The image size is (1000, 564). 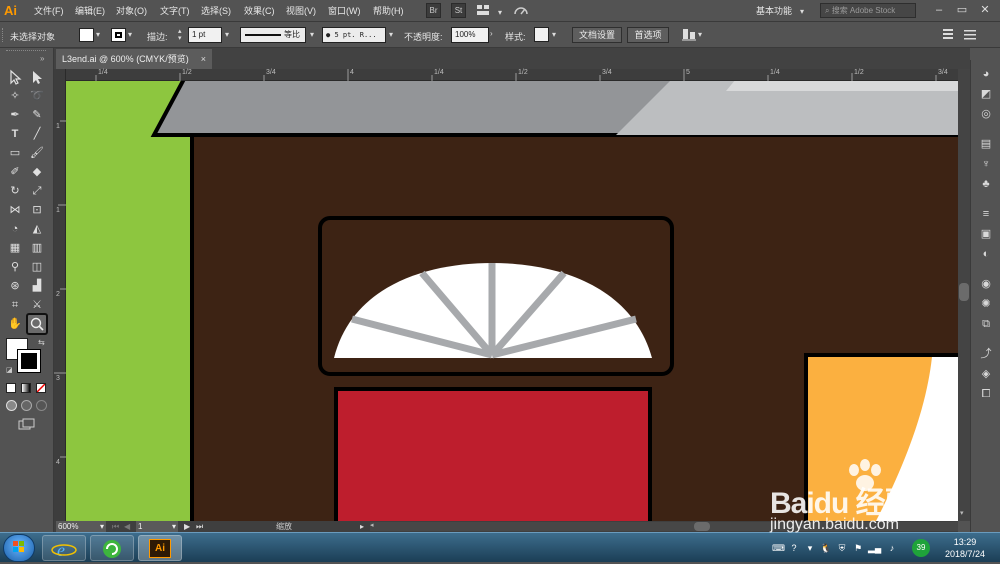 What do you see at coordinates (37, 267) in the screenshot?
I see `blend-tool-icon: ◫` at bounding box center [37, 267].